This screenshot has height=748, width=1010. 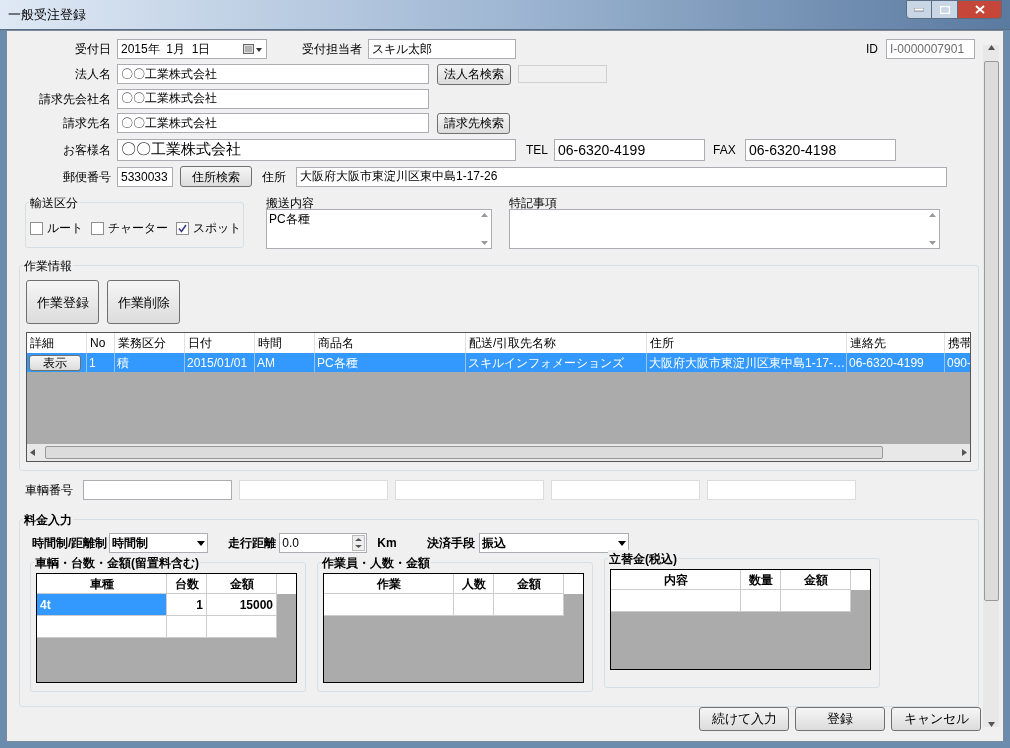 What do you see at coordinates (217, 229) in the screenshot?
I see `checkbox-label: スポット` at bounding box center [217, 229].